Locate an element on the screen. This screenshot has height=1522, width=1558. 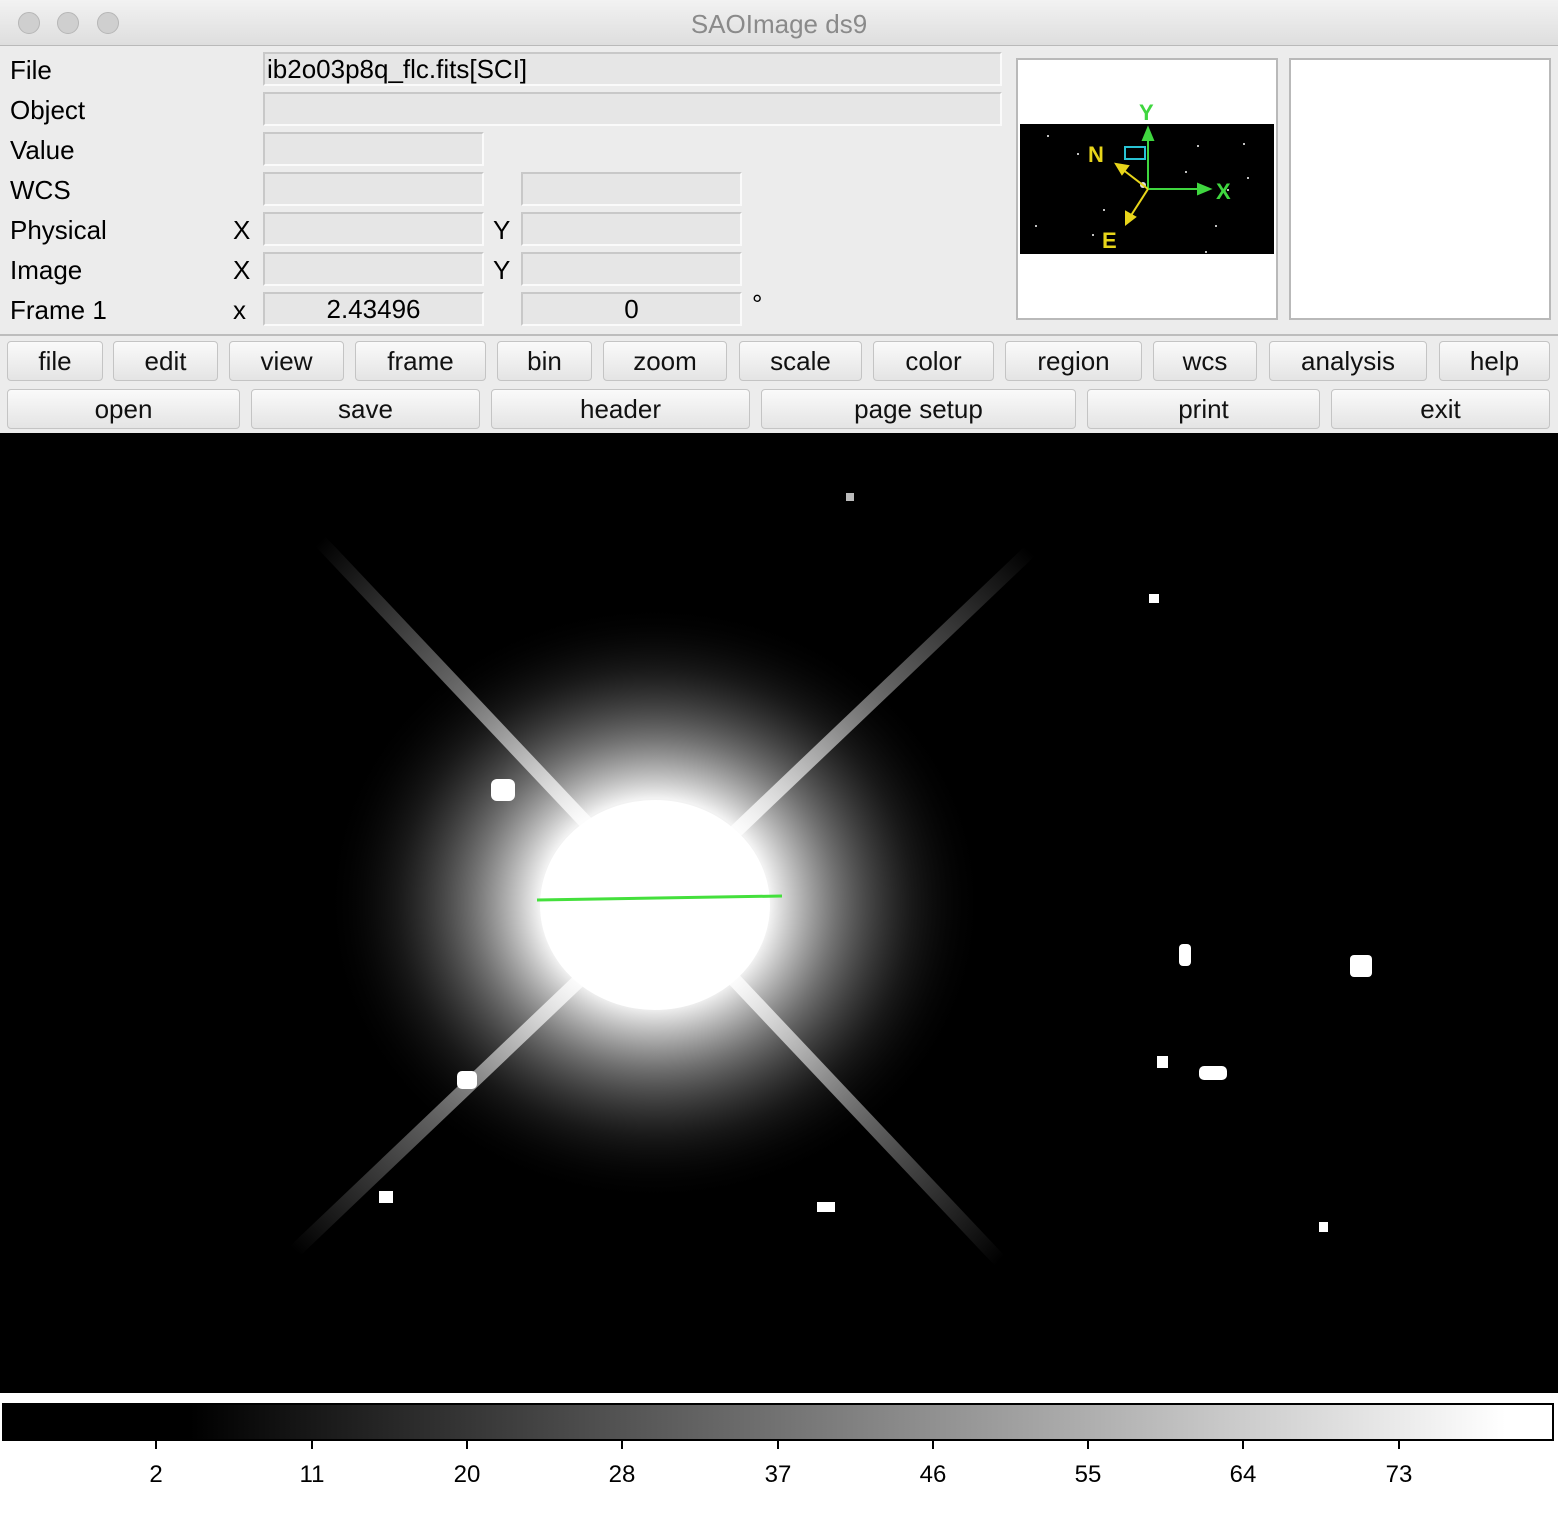
image-y-field is located at coordinates (631, 269).